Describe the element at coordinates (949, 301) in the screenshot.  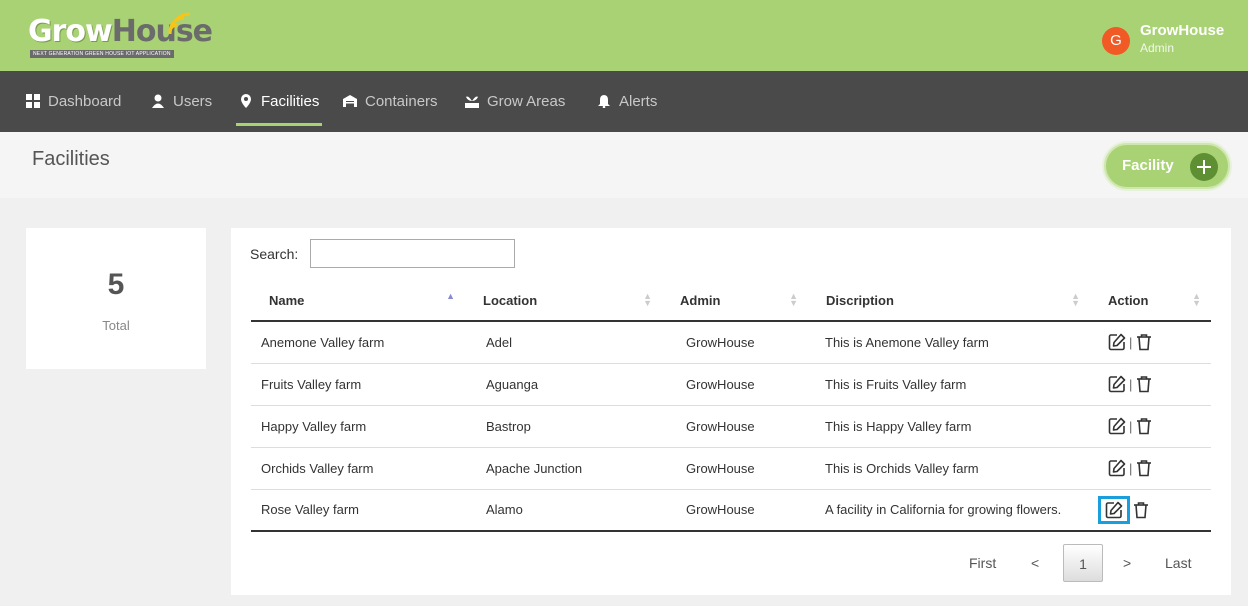
I see `column-header-description: Discription ▲ ▼` at that location.